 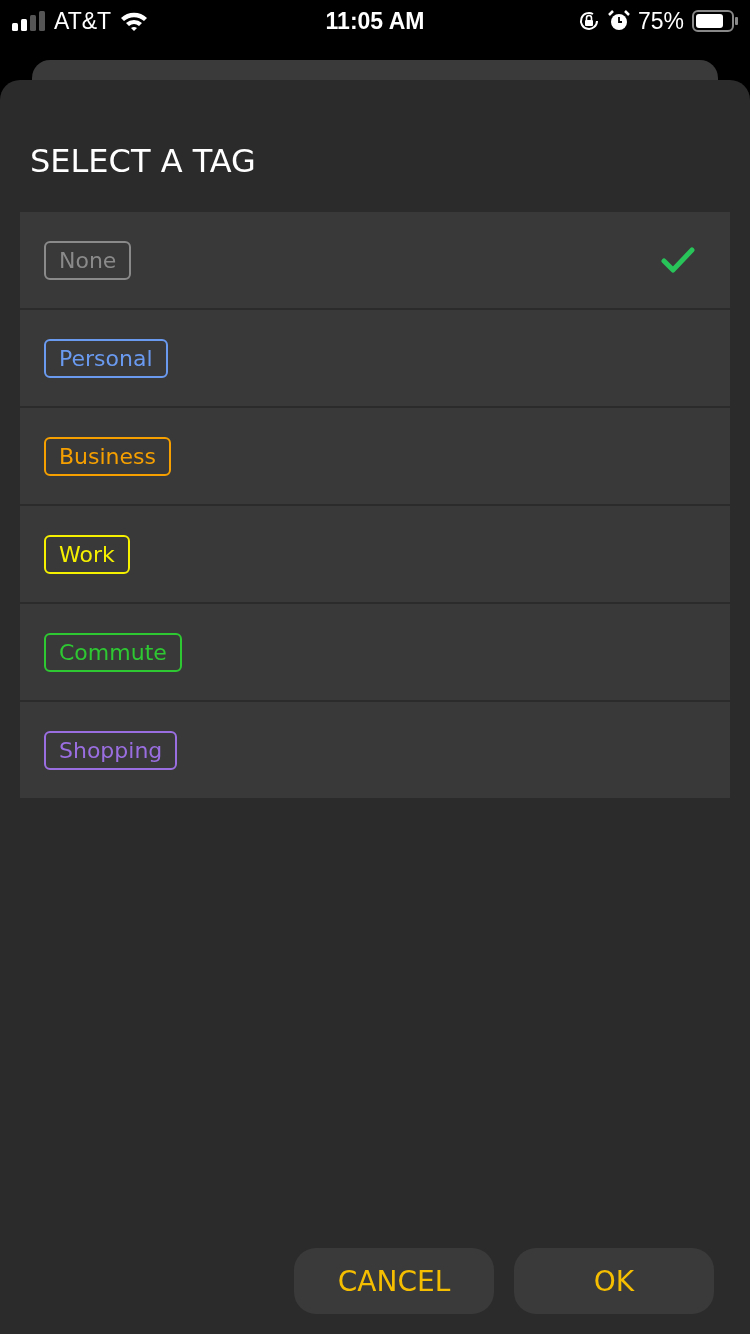 I want to click on battery-percent: 75%, so click(x=660, y=21).